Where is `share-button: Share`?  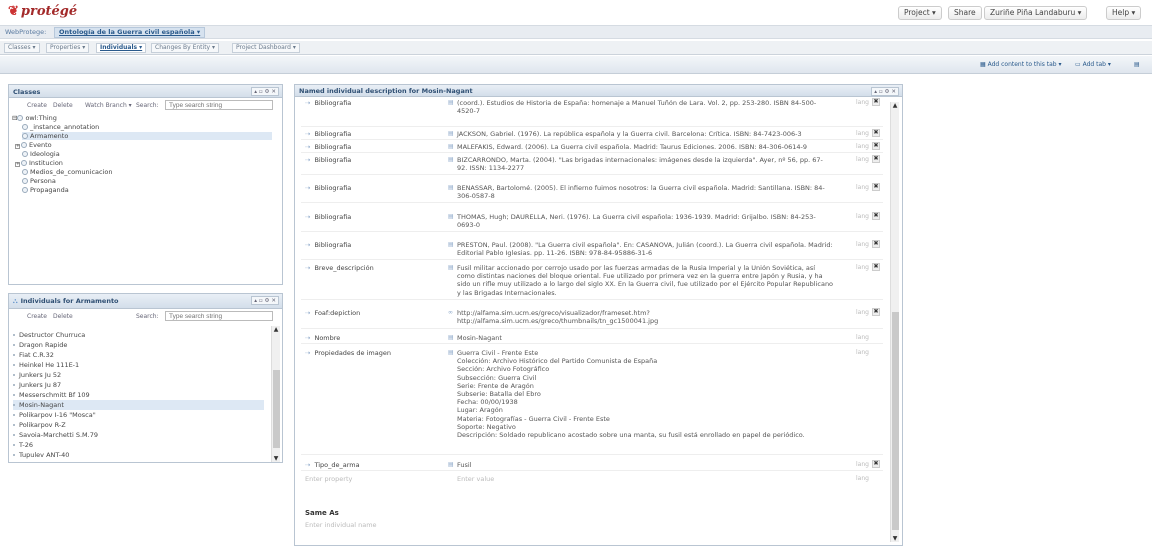
share-button: Share is located at coordinates (965, 13).